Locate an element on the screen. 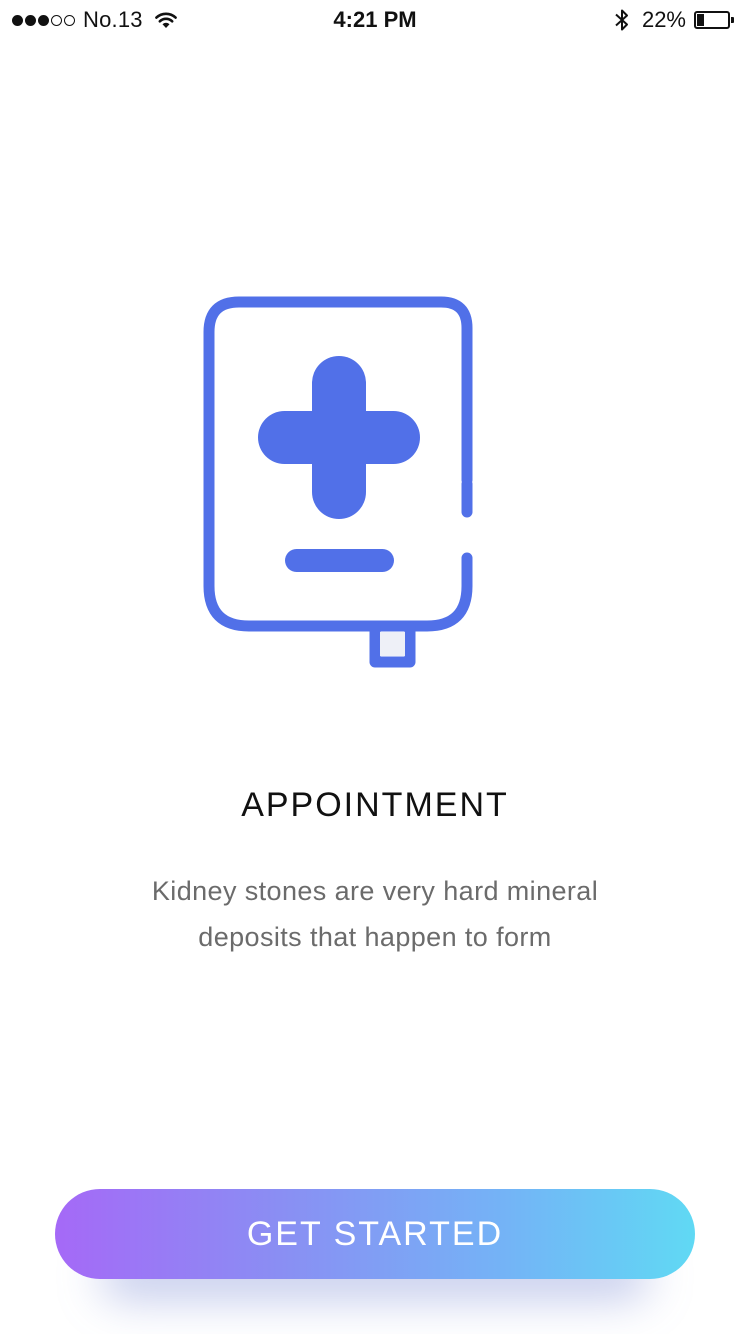  bluetooth-icon is located at coordinates (621, 20).